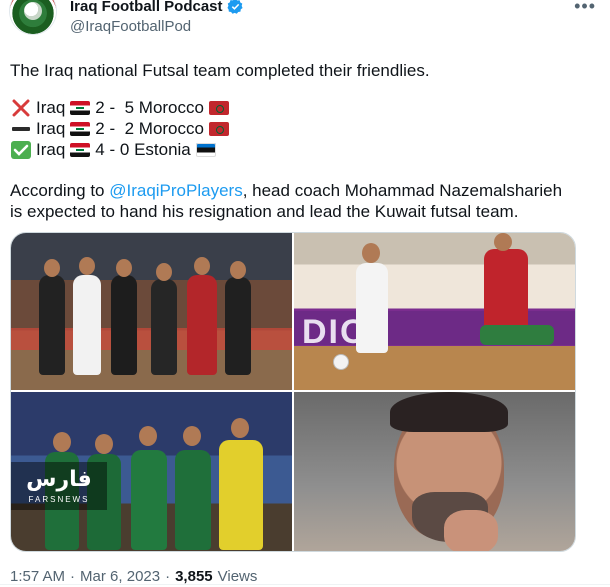 This screenshot has height=587, width=610. Describe the element at coordinates (434, 471) in the screenshot. I see `media-photo-coach-portrait` at that location.